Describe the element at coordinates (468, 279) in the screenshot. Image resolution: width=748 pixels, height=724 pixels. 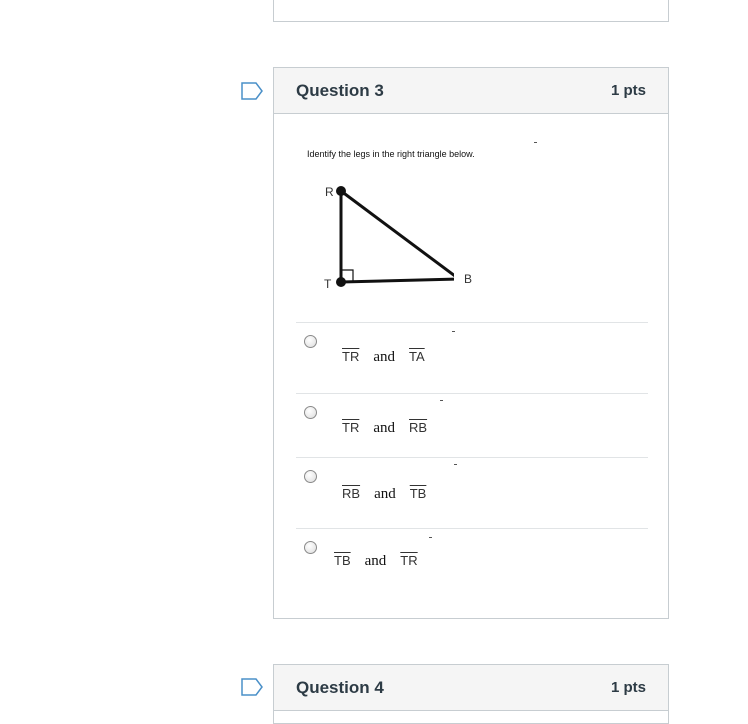
I see `vertex-label-b: B` at that location.